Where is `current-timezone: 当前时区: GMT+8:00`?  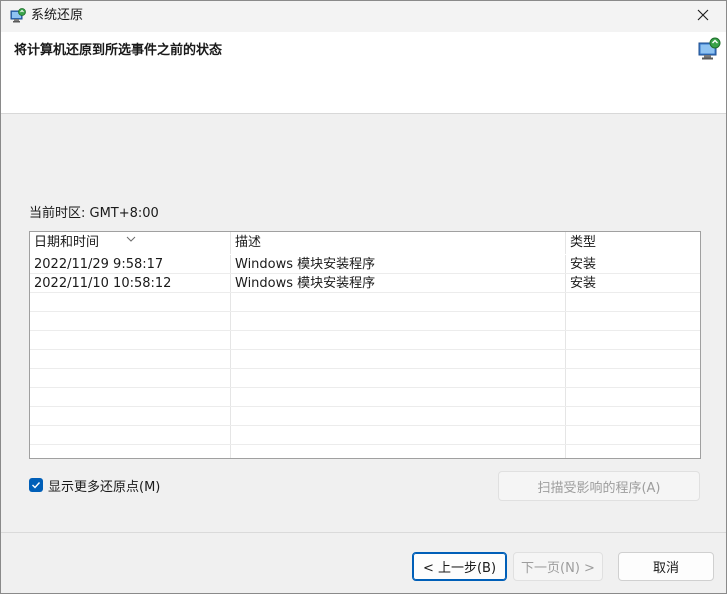 current-timezone: 当前时区: GMT+8:00 is located at coordinates (94, 213).